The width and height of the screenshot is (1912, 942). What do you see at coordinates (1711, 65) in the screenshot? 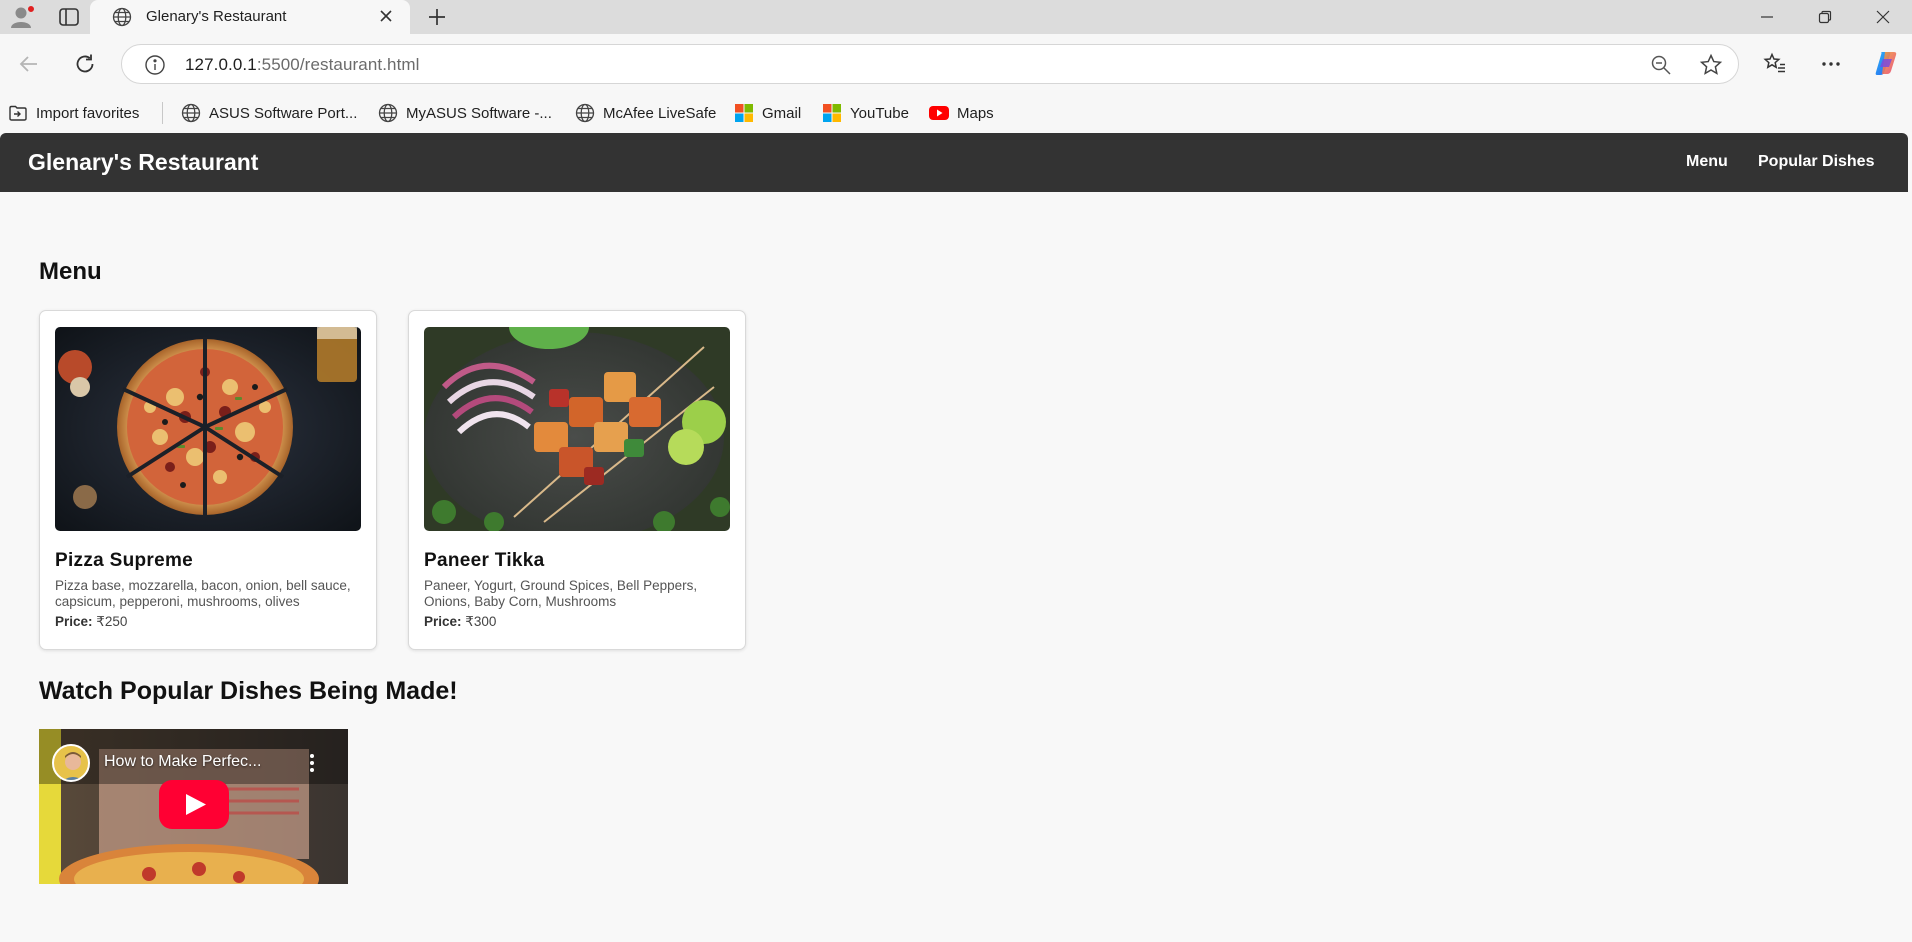
I see `favorite-star-icon` at bounding box center [1711, 65].